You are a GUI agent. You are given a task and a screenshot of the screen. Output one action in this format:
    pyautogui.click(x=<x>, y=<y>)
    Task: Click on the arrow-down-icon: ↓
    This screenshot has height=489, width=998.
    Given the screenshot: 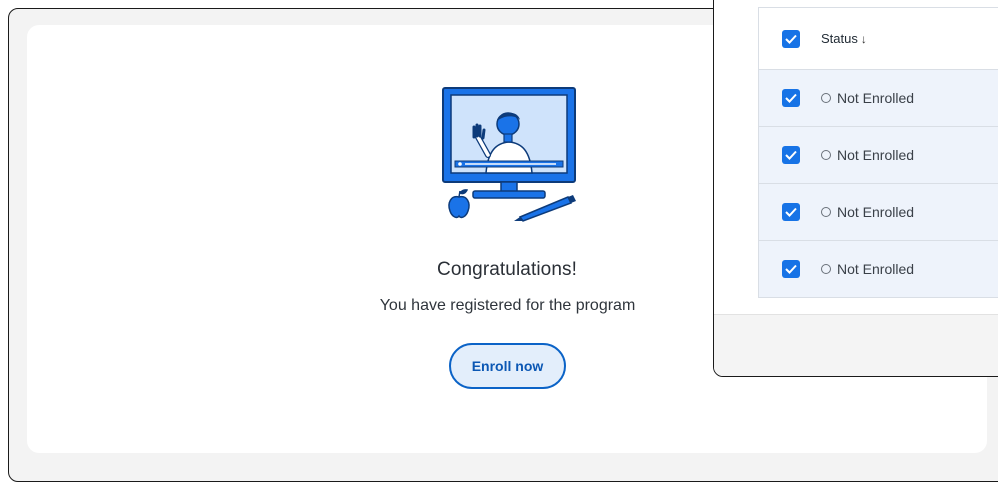 What is the action you would take?
    pyautogui.click(x=864, y=39)
    